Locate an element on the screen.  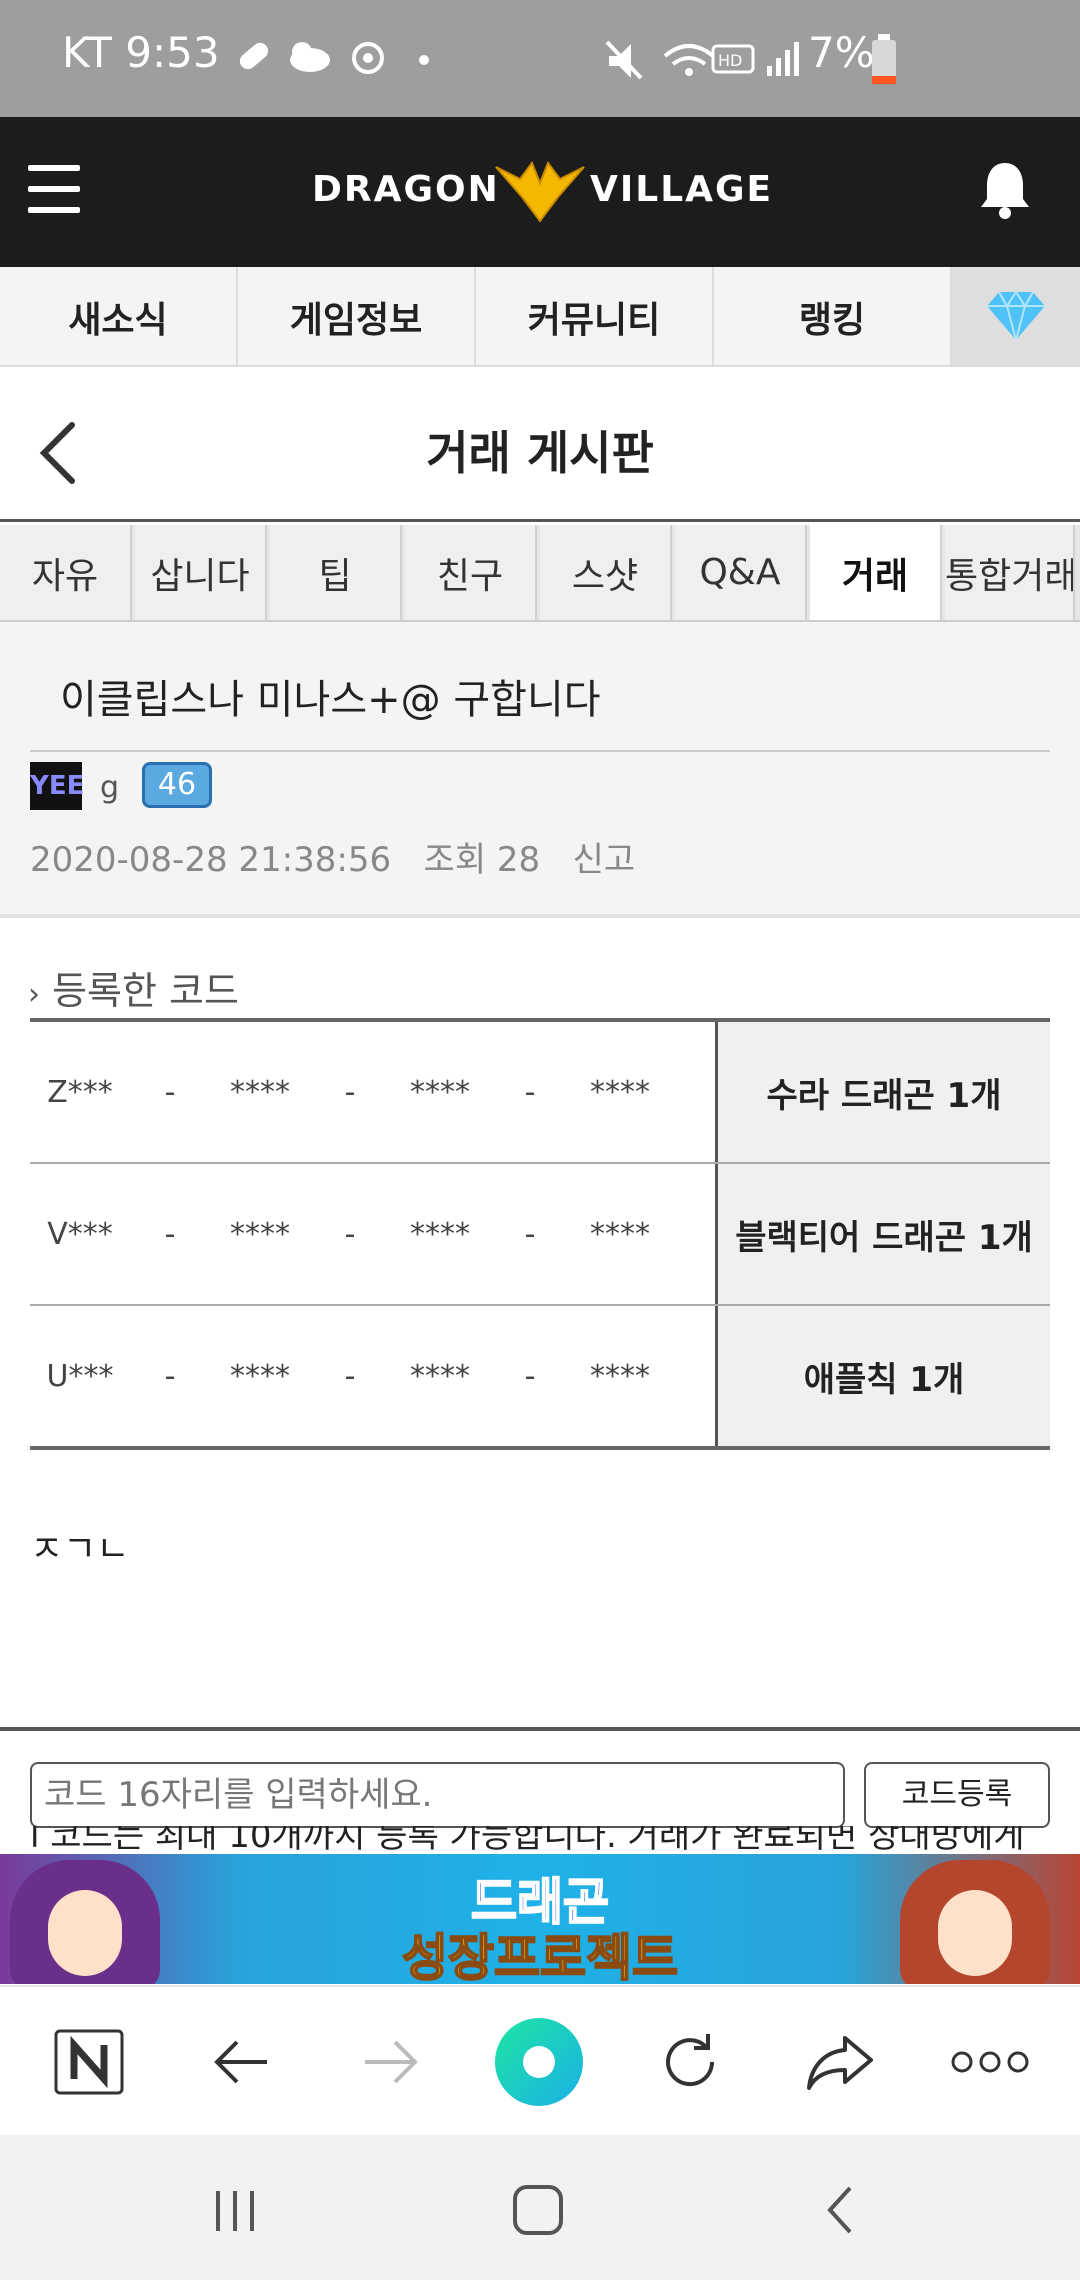
home-button-icon is located at coordinates (538, 2210).